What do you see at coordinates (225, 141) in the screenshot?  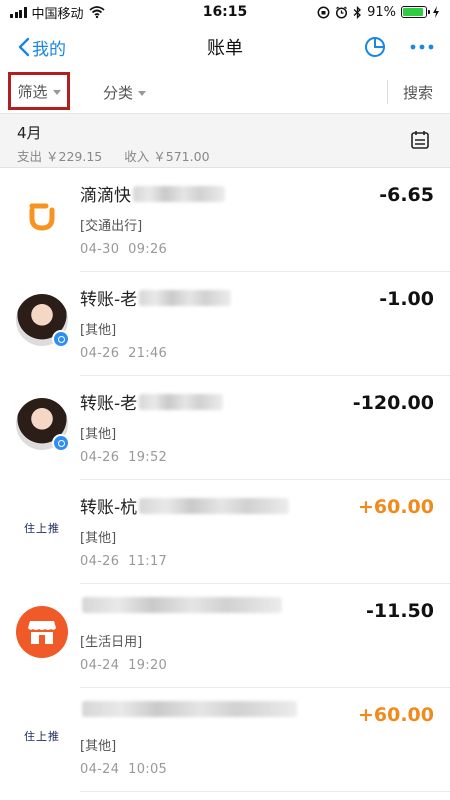 I see `month-header: 4月 支出 ￥229.15 收入 ￥571.00` at bounding box center [225, 141].